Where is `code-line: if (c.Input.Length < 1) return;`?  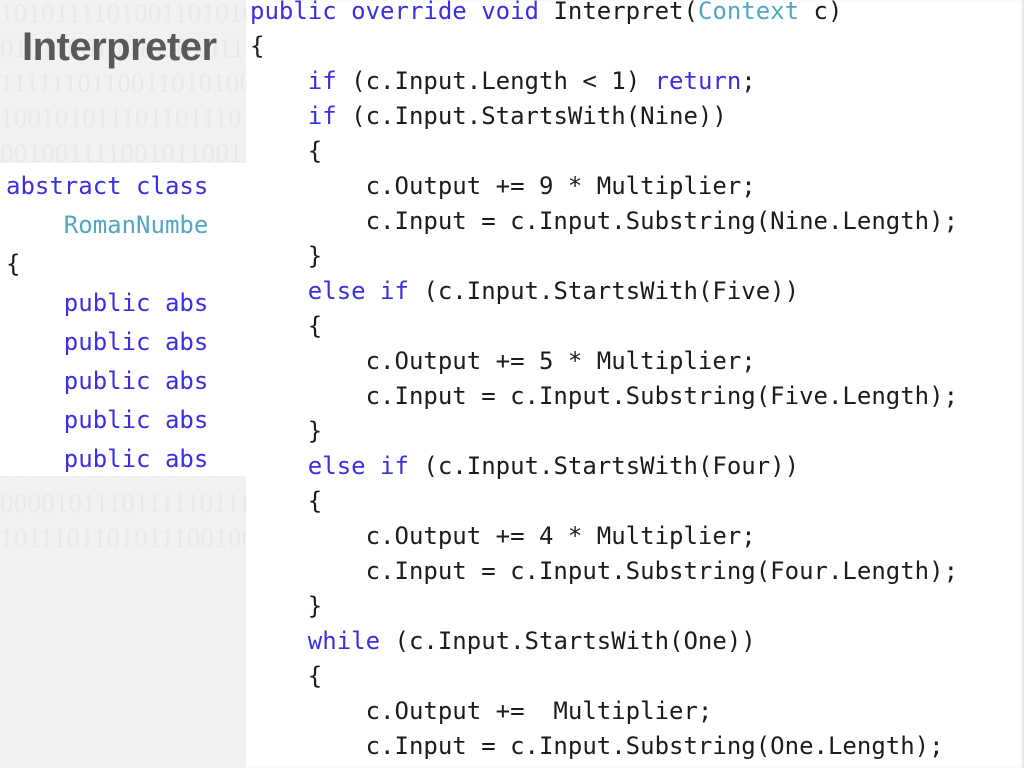
code-line: if (c.Input.Length < 1) return; is located at coordinates (503, 81).